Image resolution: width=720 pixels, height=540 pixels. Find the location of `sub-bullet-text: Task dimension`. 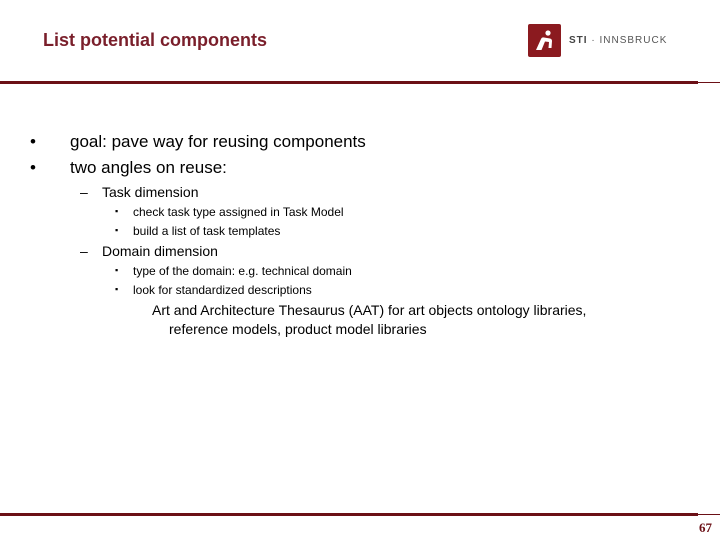

sub-bullet-text: Task dimension is located at coordinates (150, 192).